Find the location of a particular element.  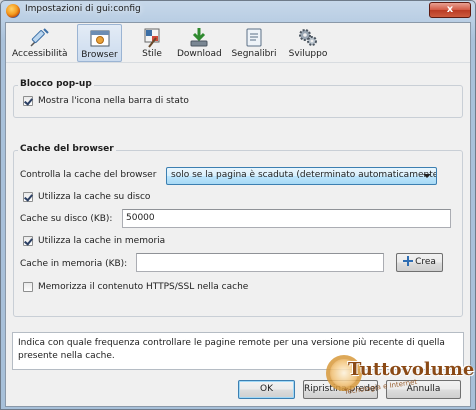

create-button: Crea is located at coordinates (419, 262).